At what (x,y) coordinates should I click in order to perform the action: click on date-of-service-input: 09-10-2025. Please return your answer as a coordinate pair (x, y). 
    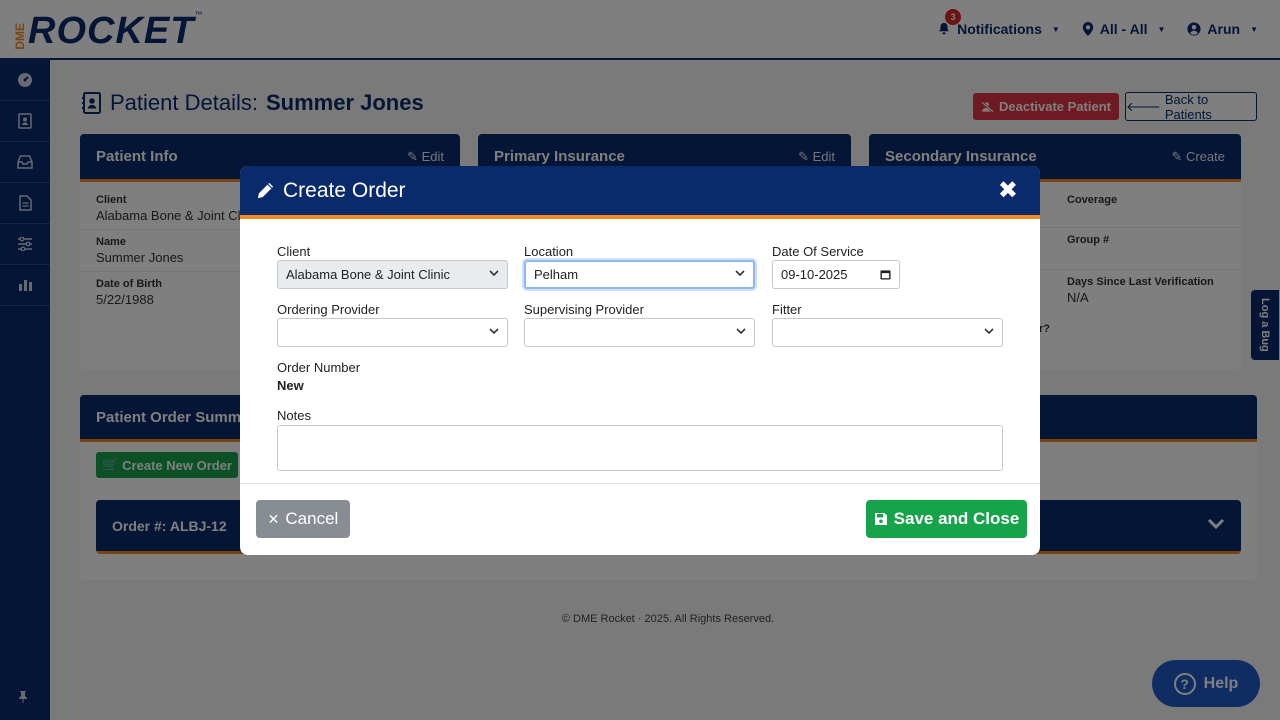
    Looking at the image, I should click on (836, 274).